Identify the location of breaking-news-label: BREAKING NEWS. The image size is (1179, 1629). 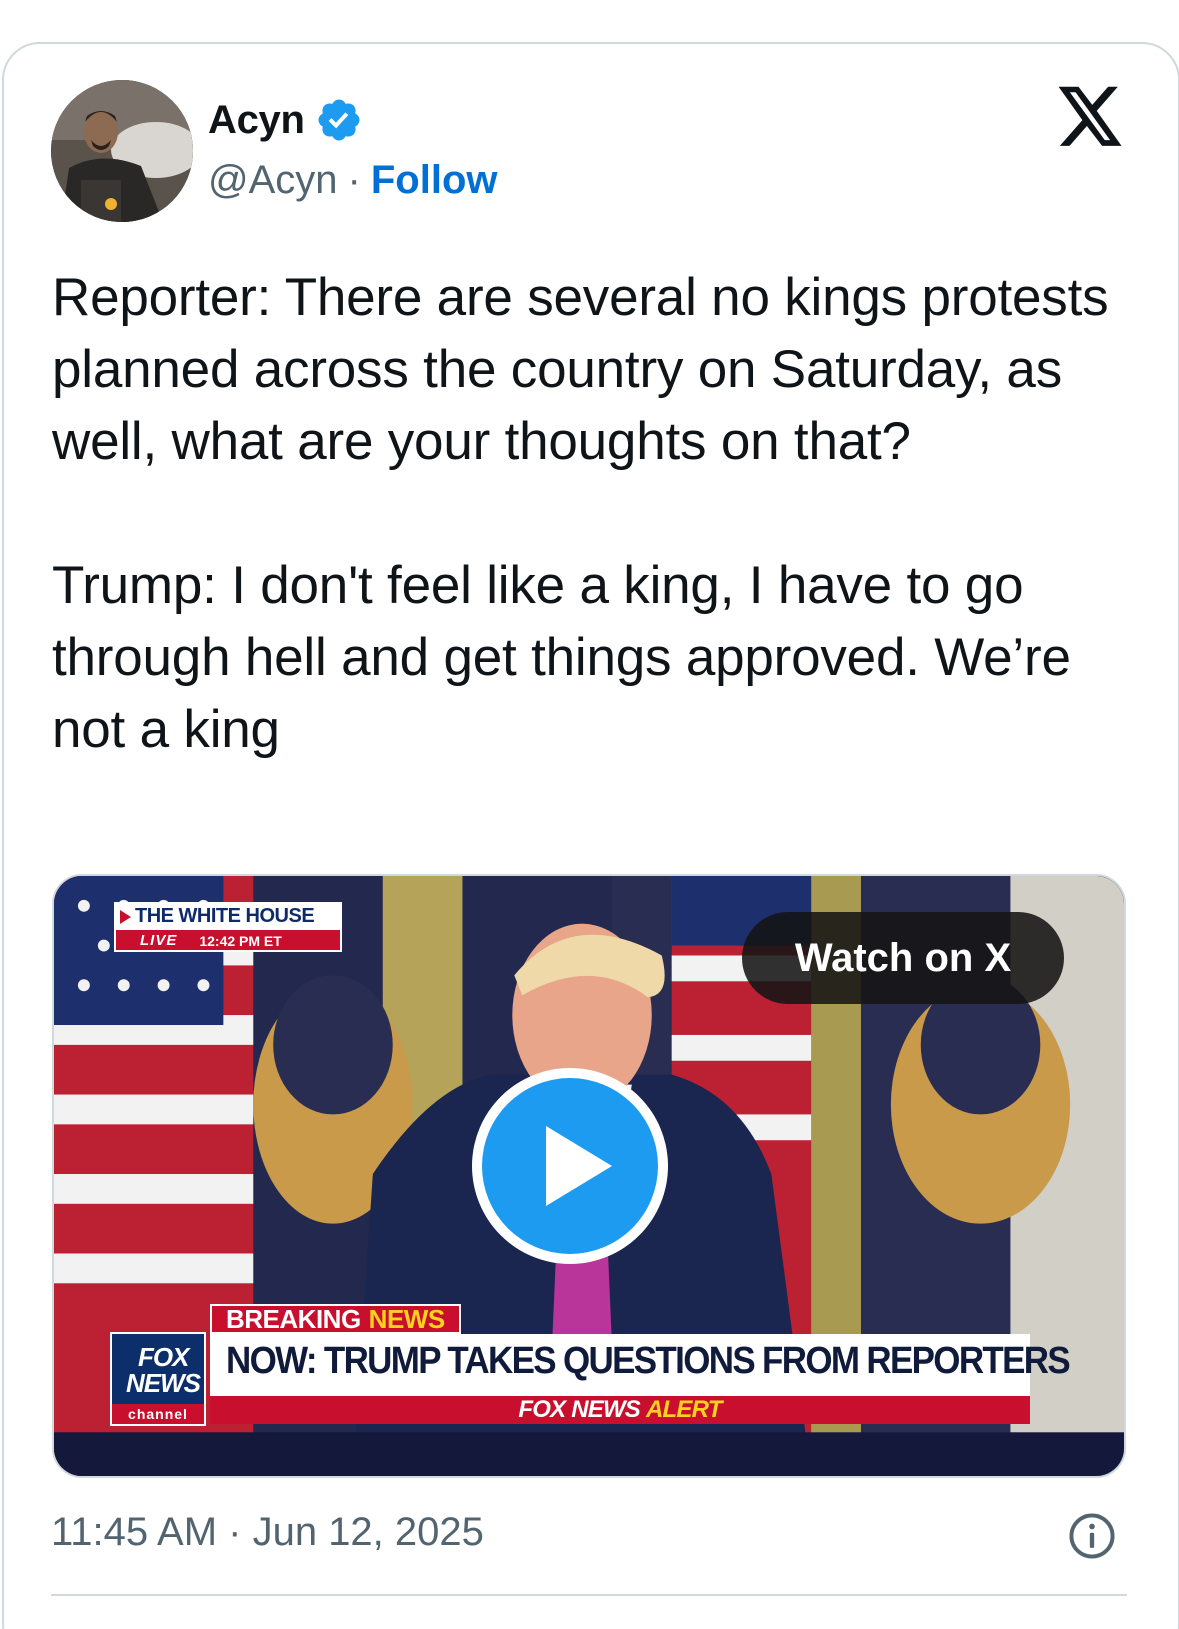
(335, 1319).